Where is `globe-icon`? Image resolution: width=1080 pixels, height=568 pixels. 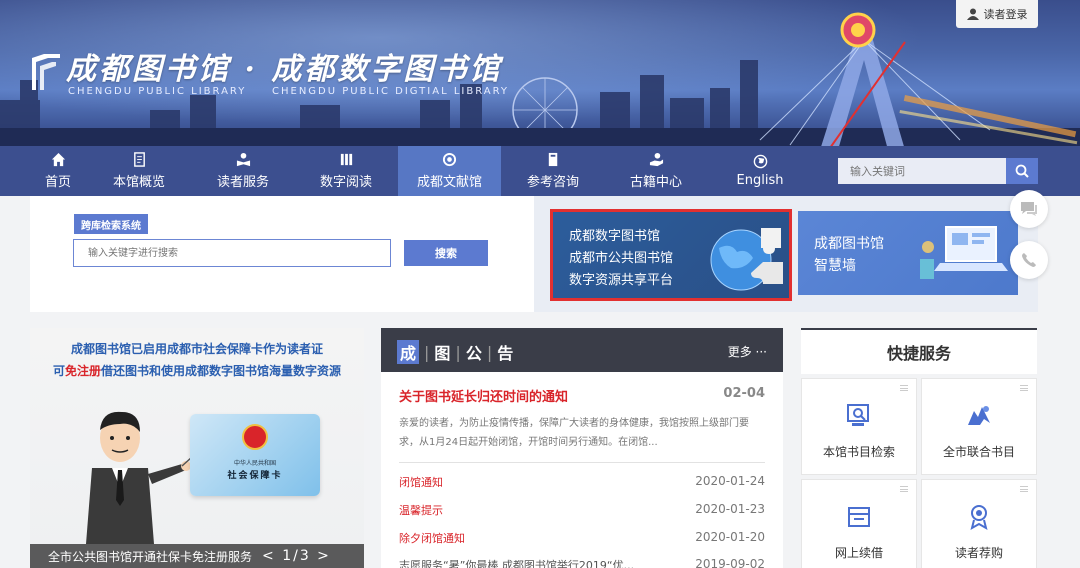
globe-icon is located at coordinates (760, 161).